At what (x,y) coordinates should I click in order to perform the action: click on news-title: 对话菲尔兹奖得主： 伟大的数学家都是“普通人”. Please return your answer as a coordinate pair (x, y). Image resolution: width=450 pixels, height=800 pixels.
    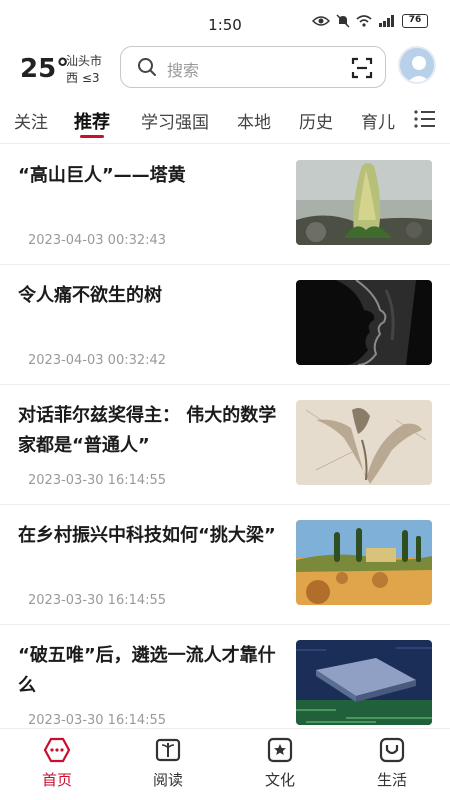
    Looking at the image, I should click on (149, 431).